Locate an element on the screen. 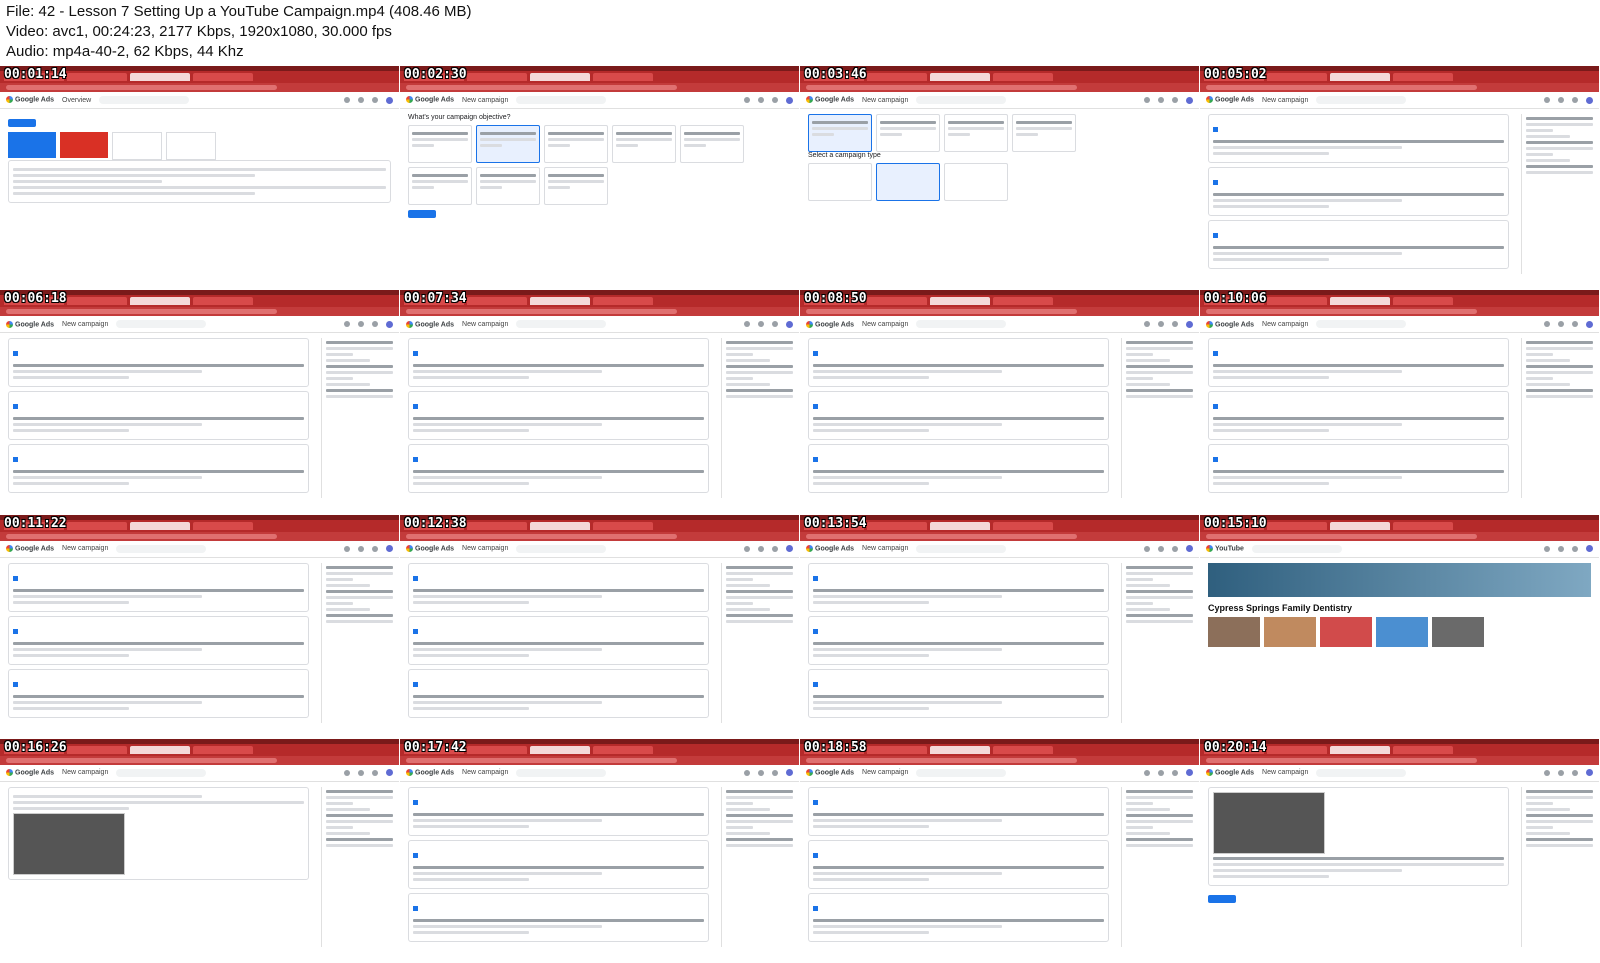 This screenshot has height=963, width=1600. video-thumbnail: 00:13:54 Google Ads New campaign is located at coordinates (1000, 626).